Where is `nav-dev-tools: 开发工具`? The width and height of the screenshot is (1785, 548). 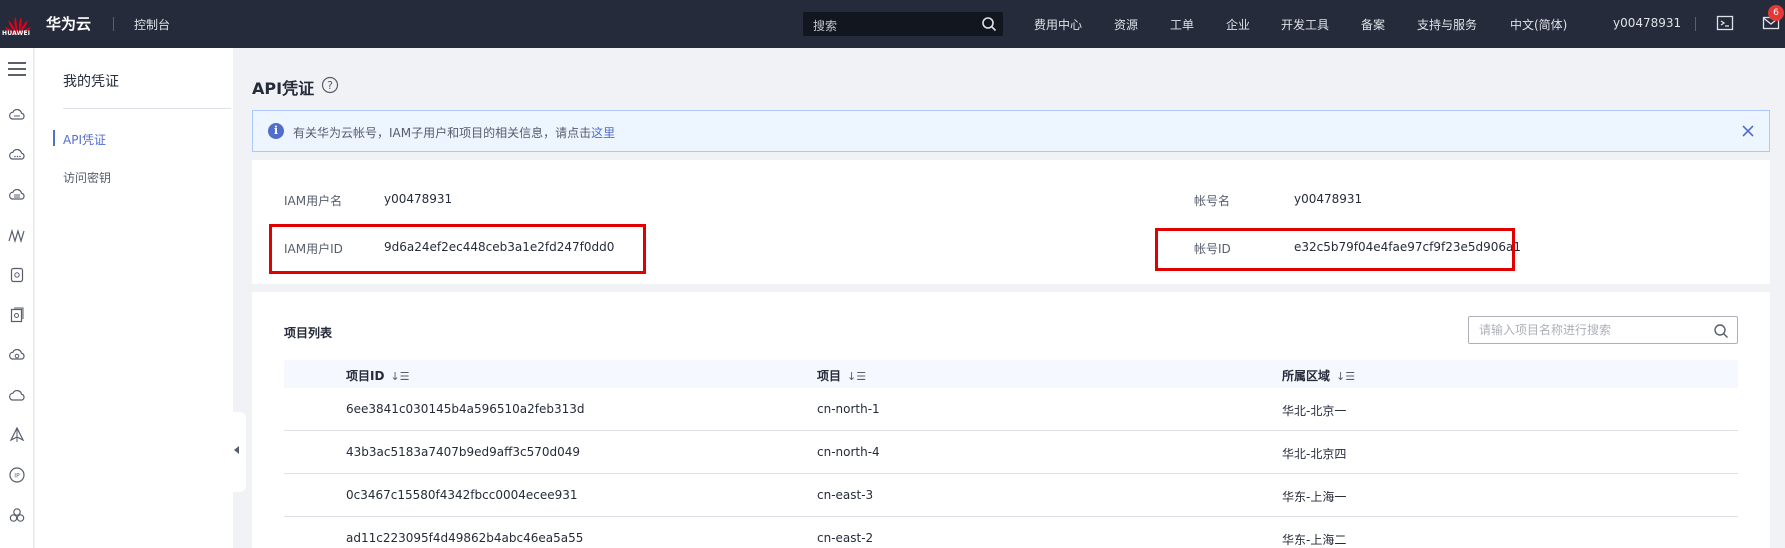
nav-dev-tools: 开发工具 is located at coordinates (1305, 24).